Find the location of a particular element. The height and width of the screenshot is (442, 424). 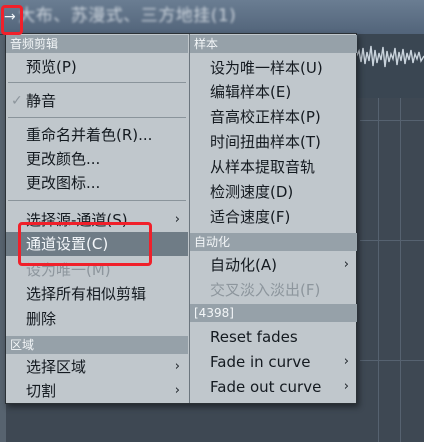

menu-item-automation-label: 自动化(A) is located at coordinates (243, 265).